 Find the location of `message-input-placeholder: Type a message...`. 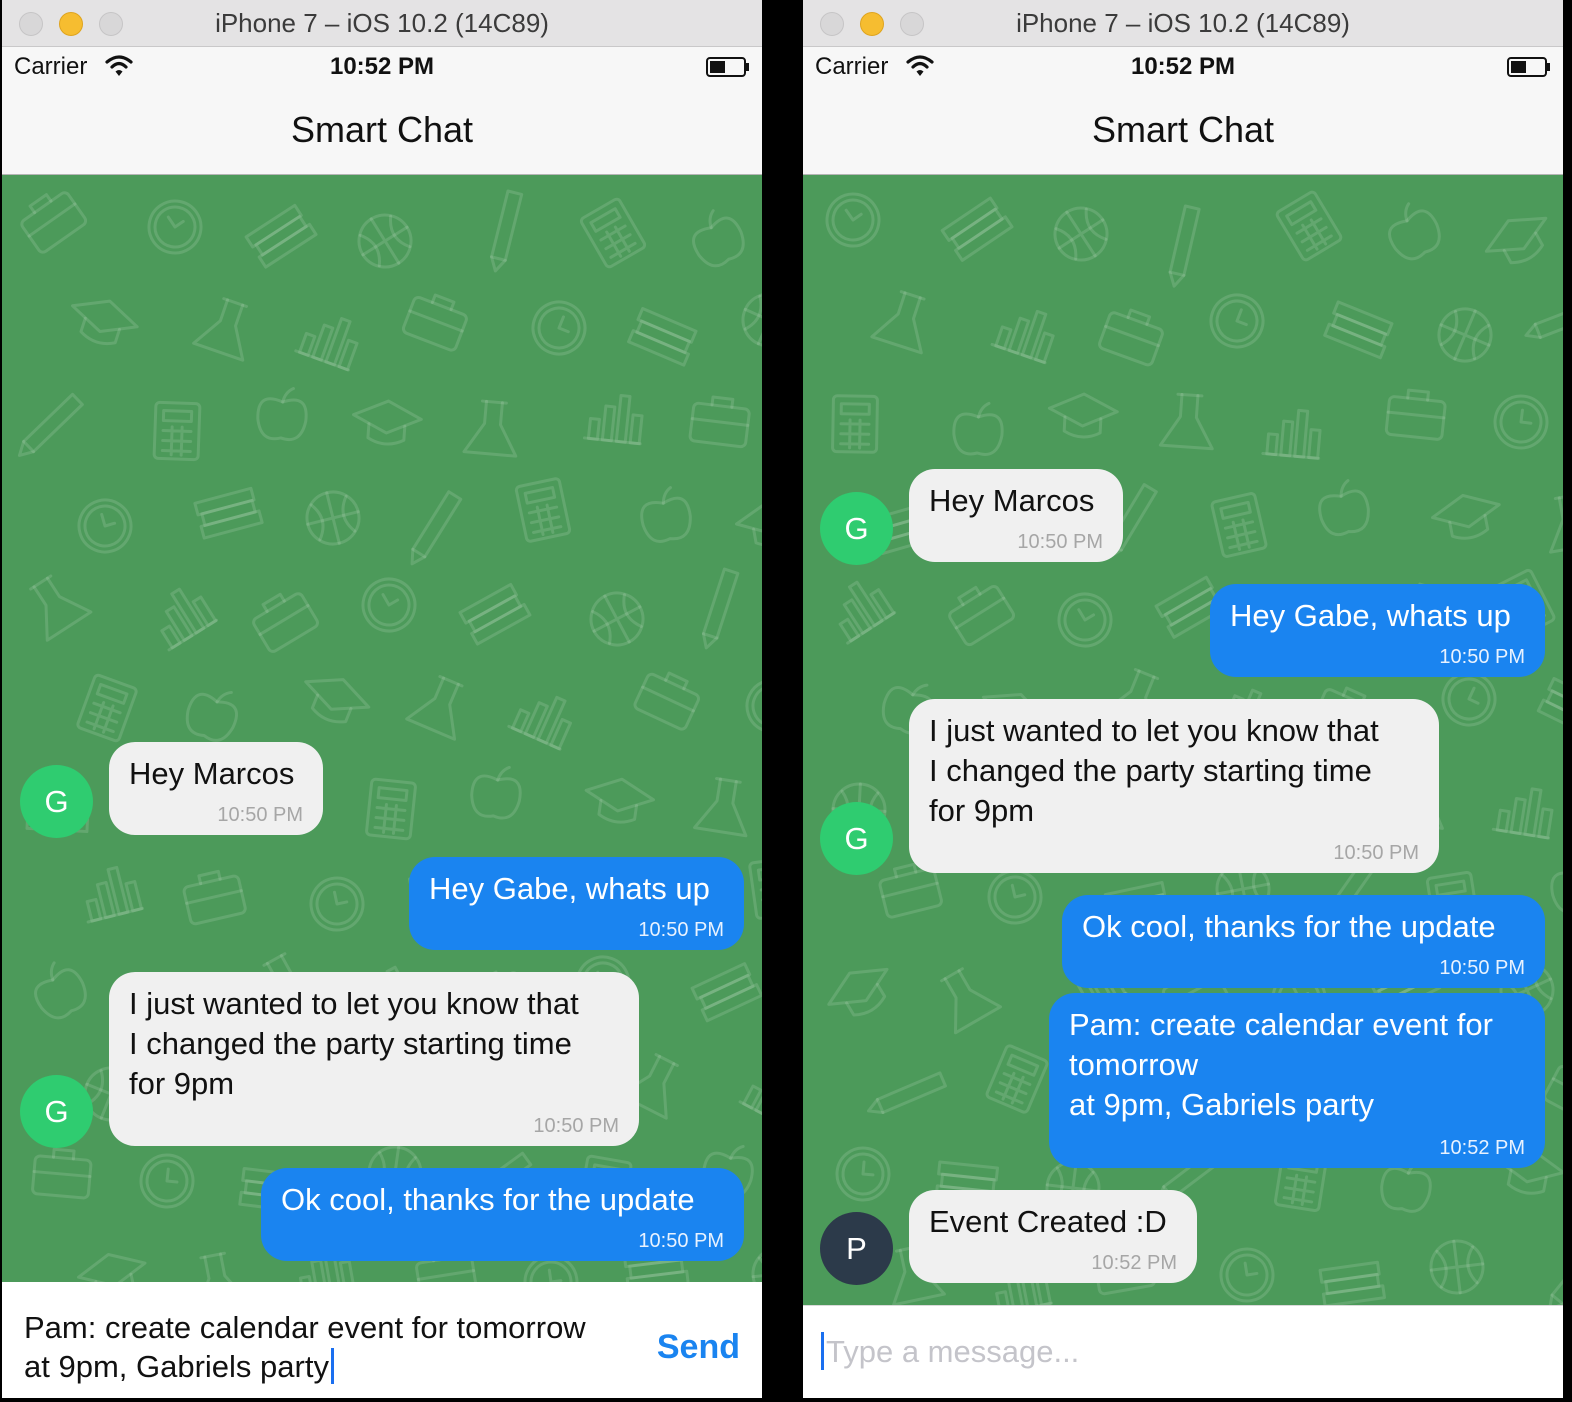

message-input-placeholder: Type a message... is located at coordinates (953, 1351).